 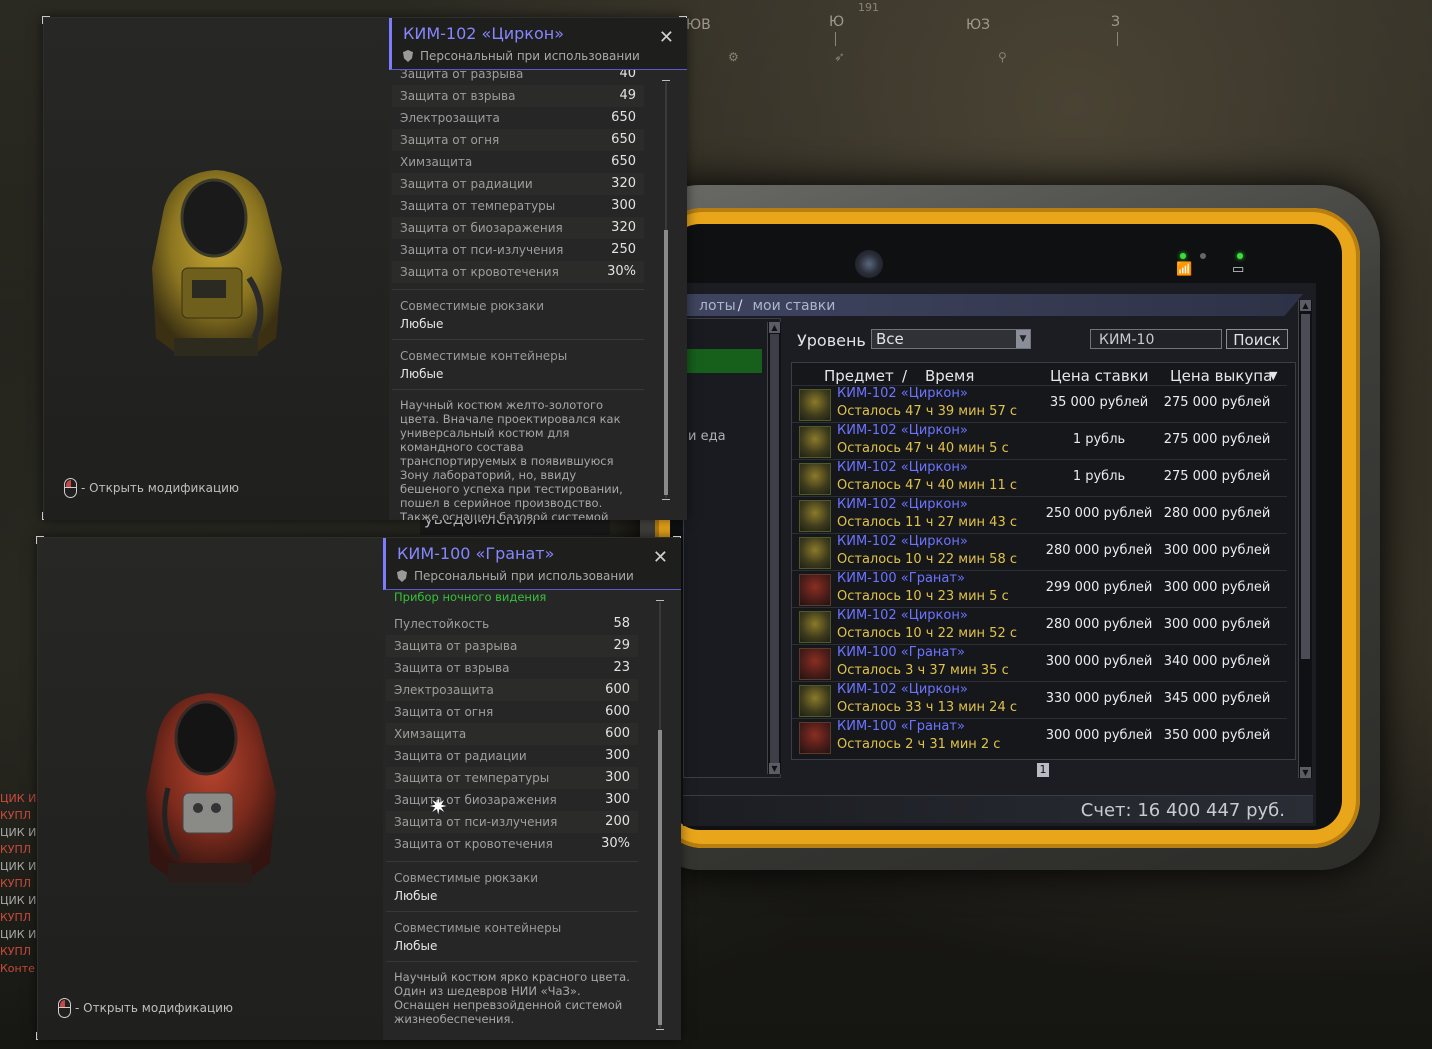 What do you see at coordinates (623, 161) in the screenshot?
I see `stat-value: 650` at bounding box center [623, 161].